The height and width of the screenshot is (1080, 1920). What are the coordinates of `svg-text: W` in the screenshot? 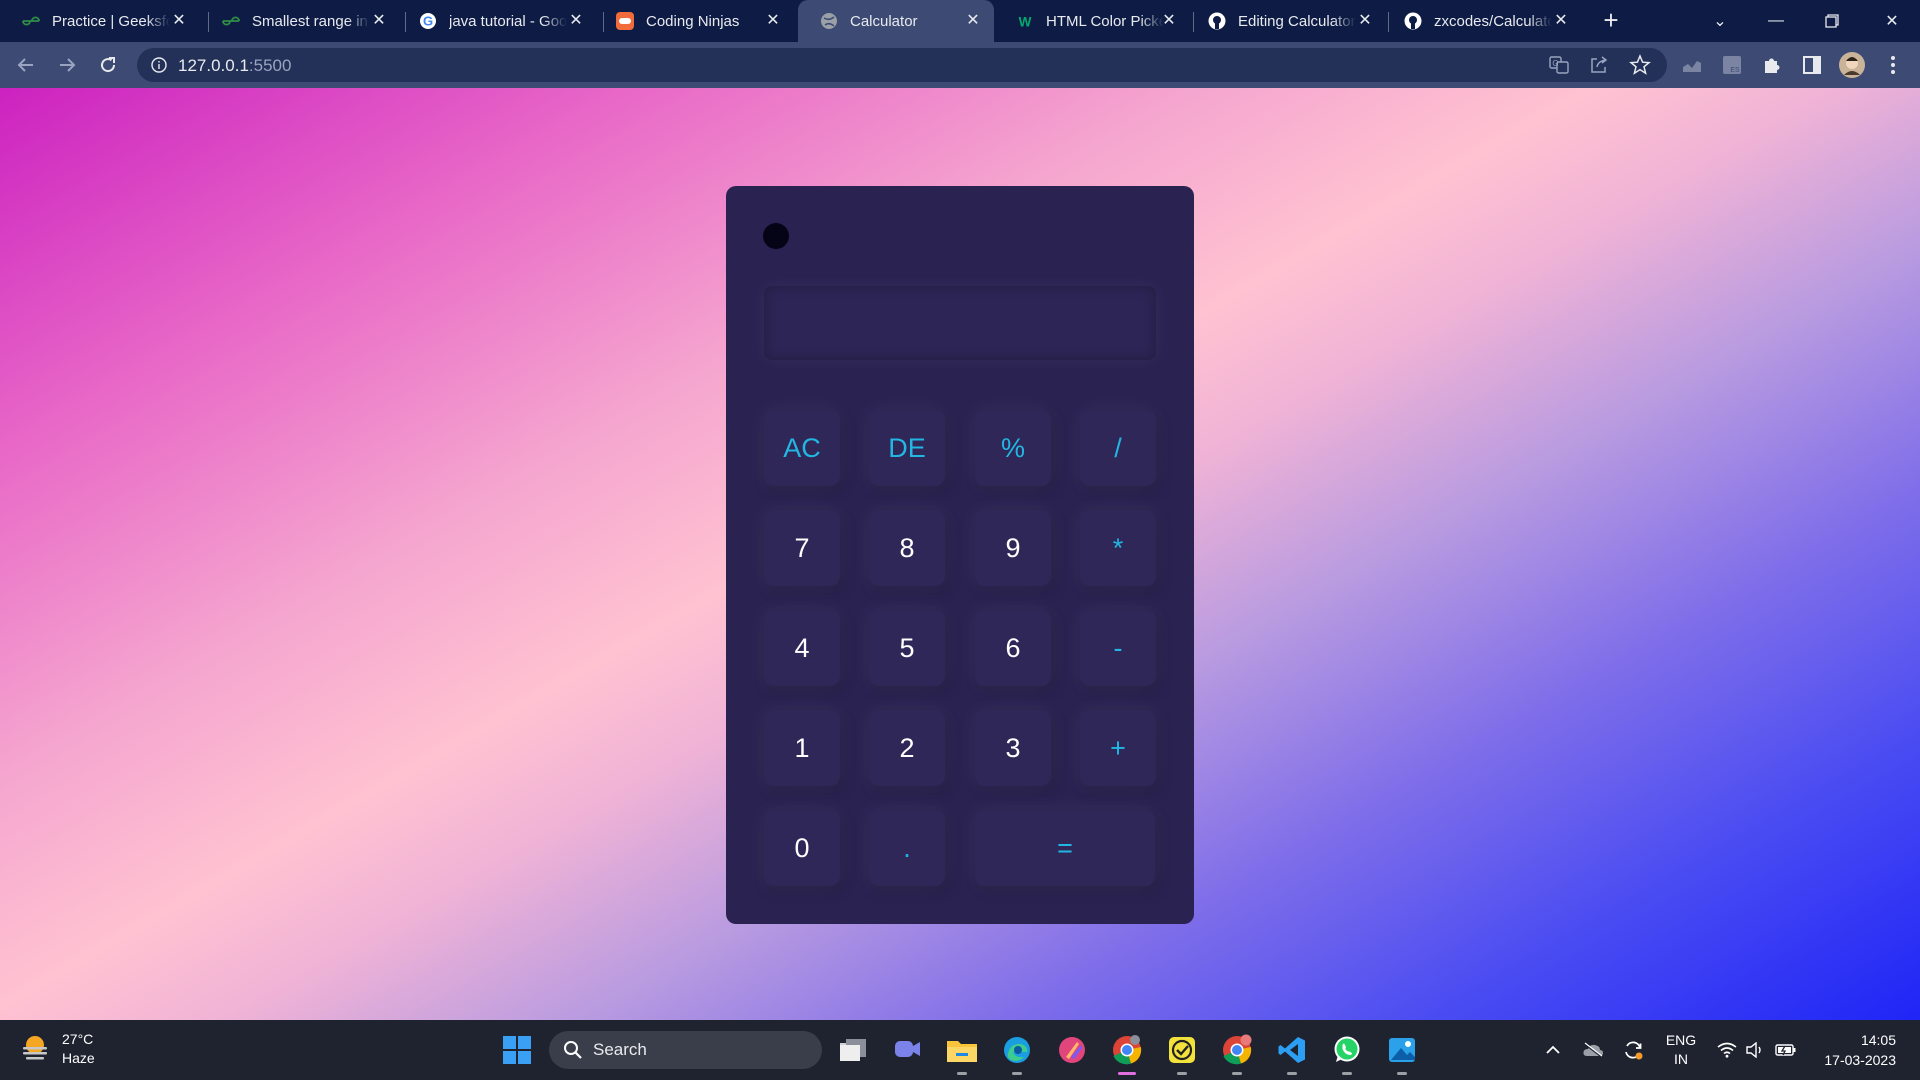 It's located at (1025, 21).